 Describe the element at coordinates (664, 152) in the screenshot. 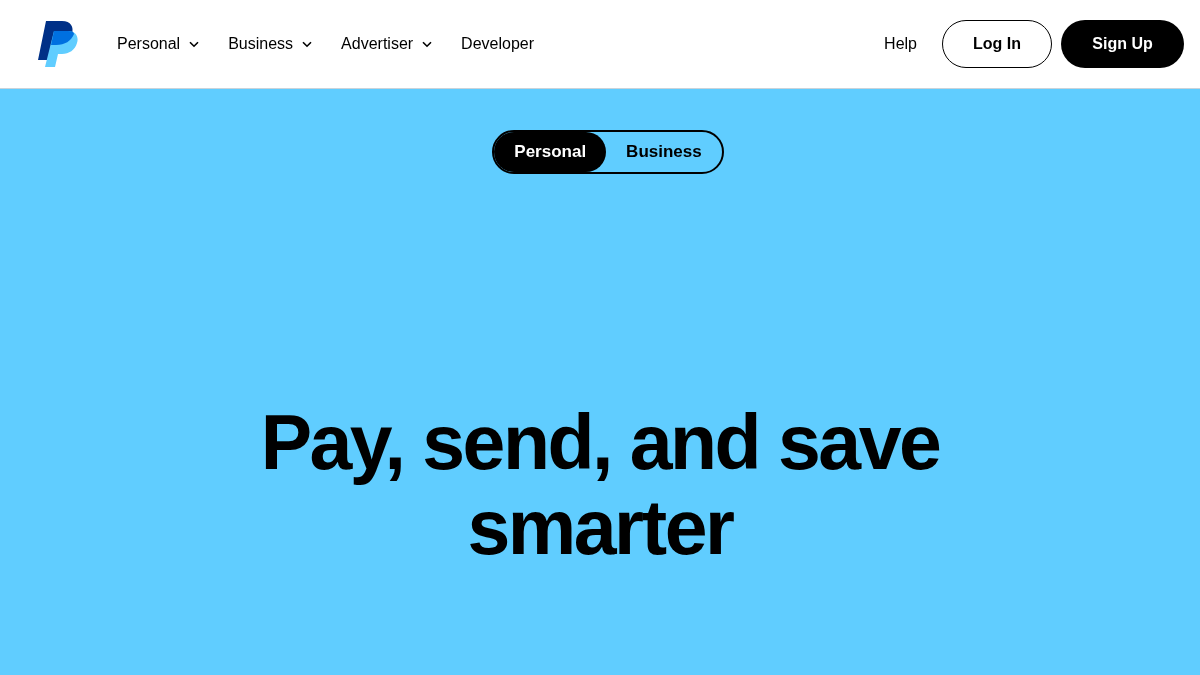

I see `toggle-option: Business` at that location.